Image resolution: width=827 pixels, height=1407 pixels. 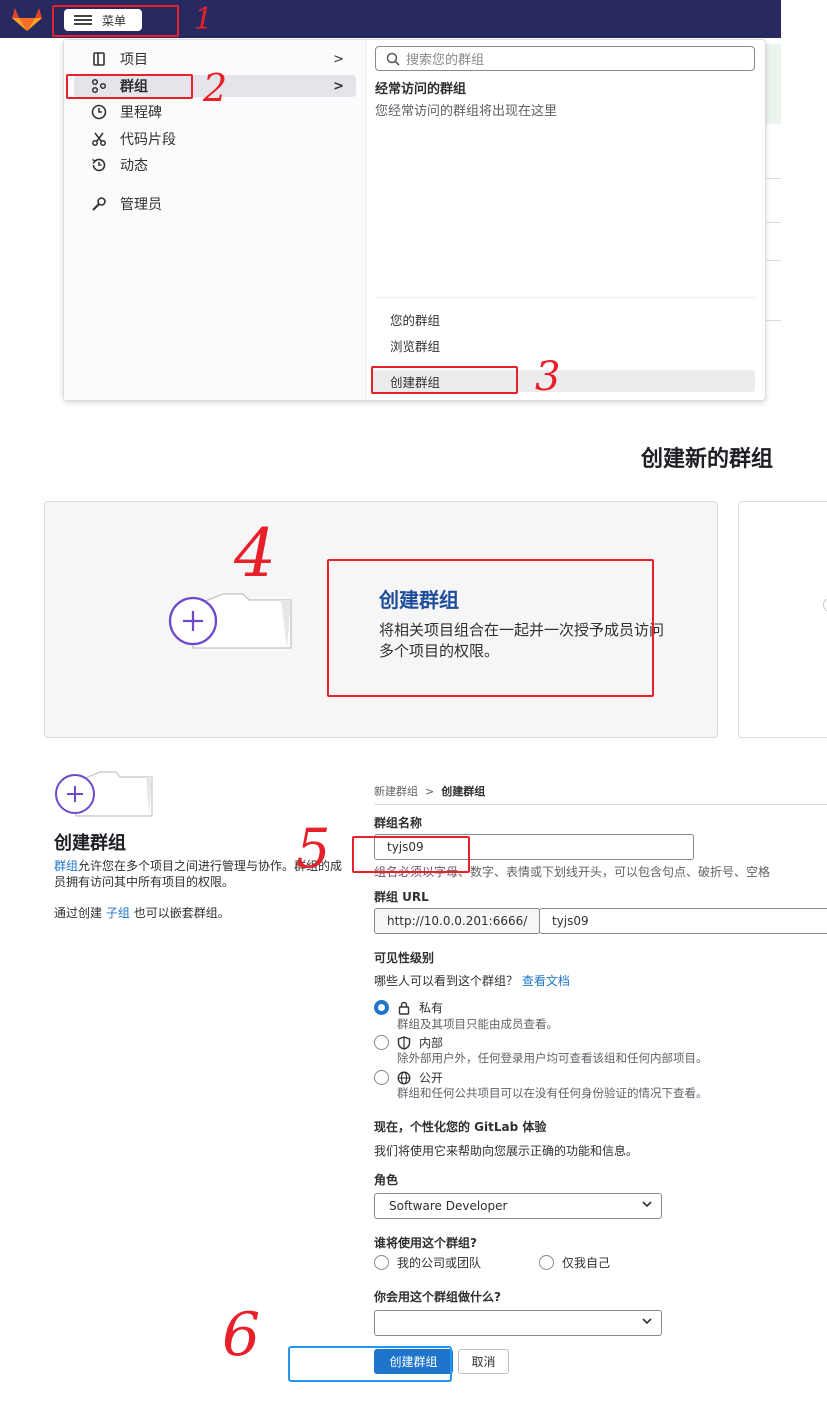 I want to click on group-path-input: tyjs09, so click(x=683, y=921).